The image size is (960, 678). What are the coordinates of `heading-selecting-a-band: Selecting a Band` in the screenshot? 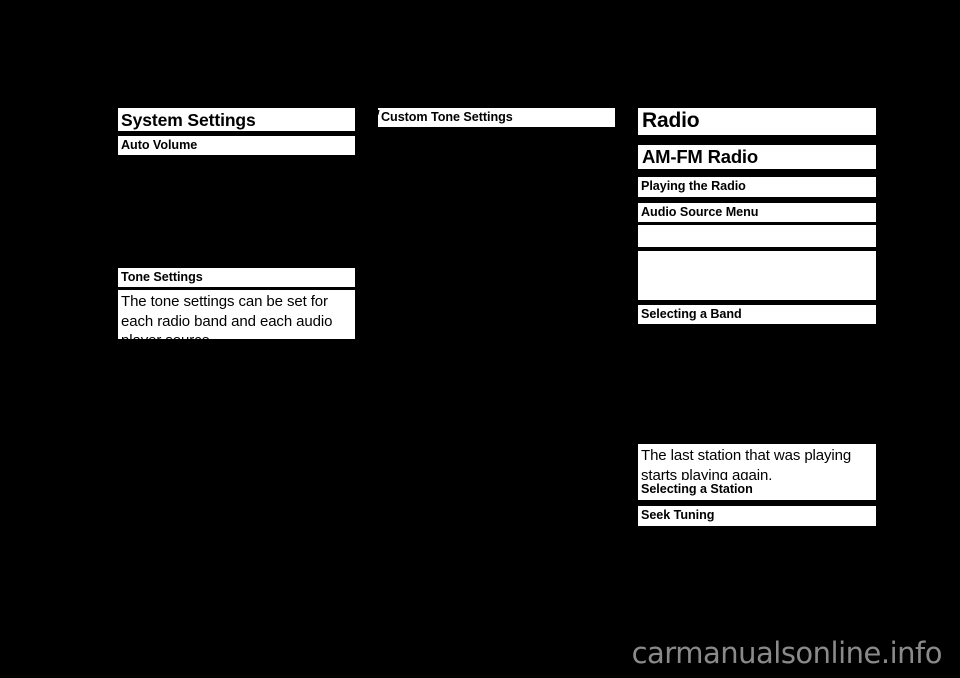 It's located at (757, 314).